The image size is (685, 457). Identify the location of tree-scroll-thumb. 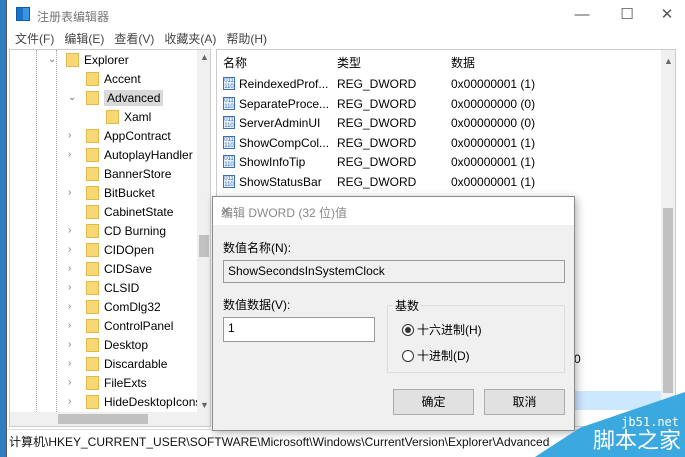
(204, 246).